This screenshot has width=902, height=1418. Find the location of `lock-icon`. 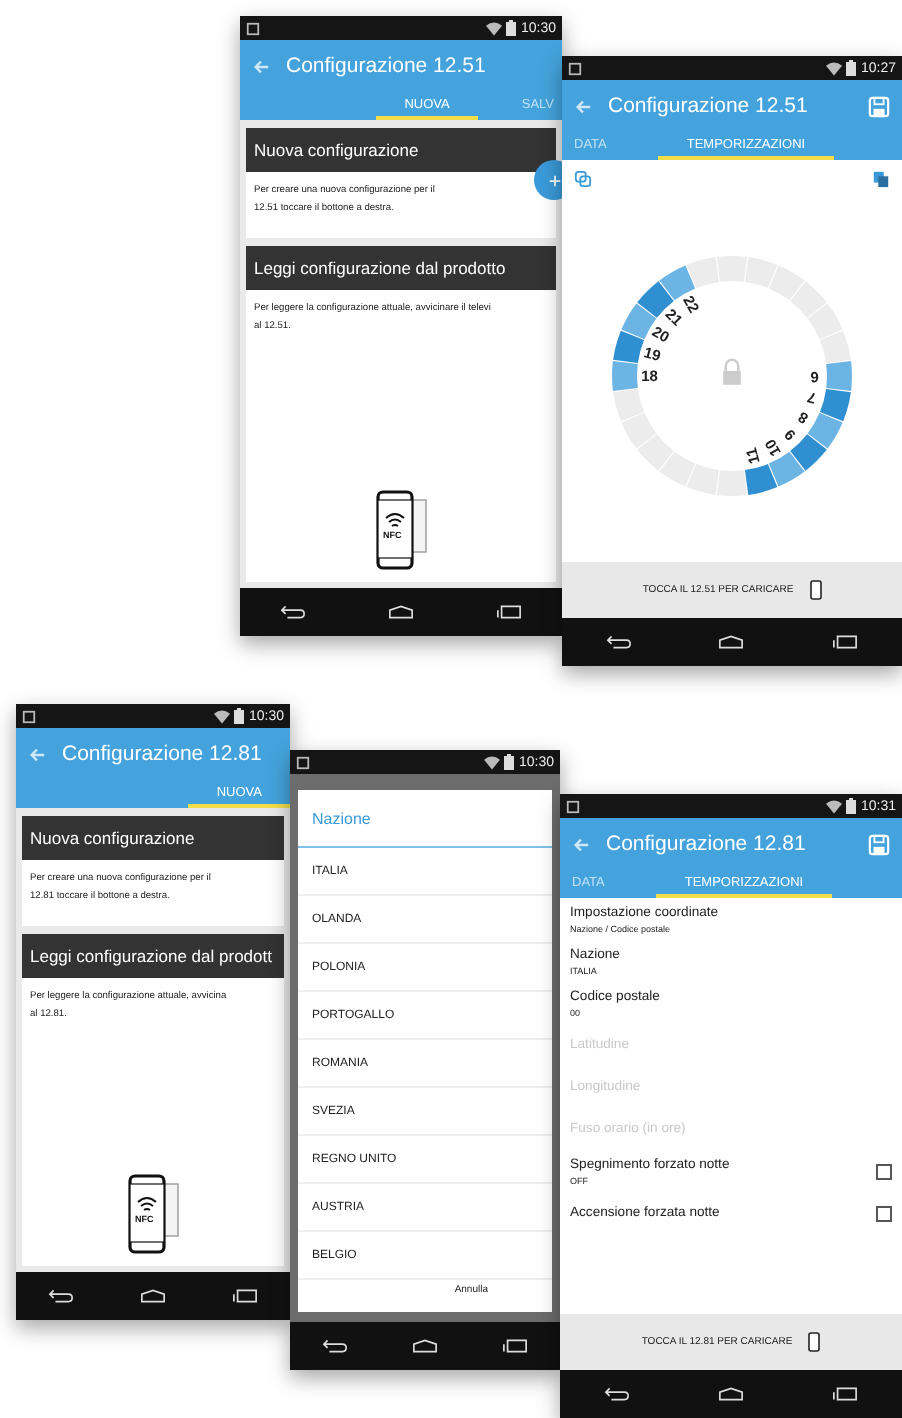

lock-icon is located at coordinates (732, 371).